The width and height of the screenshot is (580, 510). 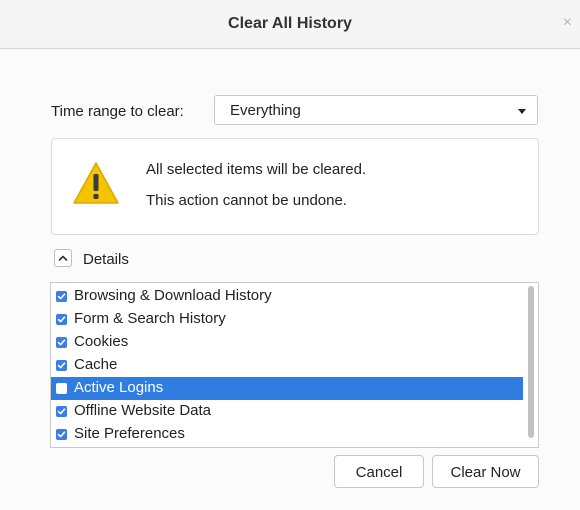 What do you see at coordinates (522, 111) in the screenshot?
I see `chevron-down-icon` at bounding box center [522, 111].